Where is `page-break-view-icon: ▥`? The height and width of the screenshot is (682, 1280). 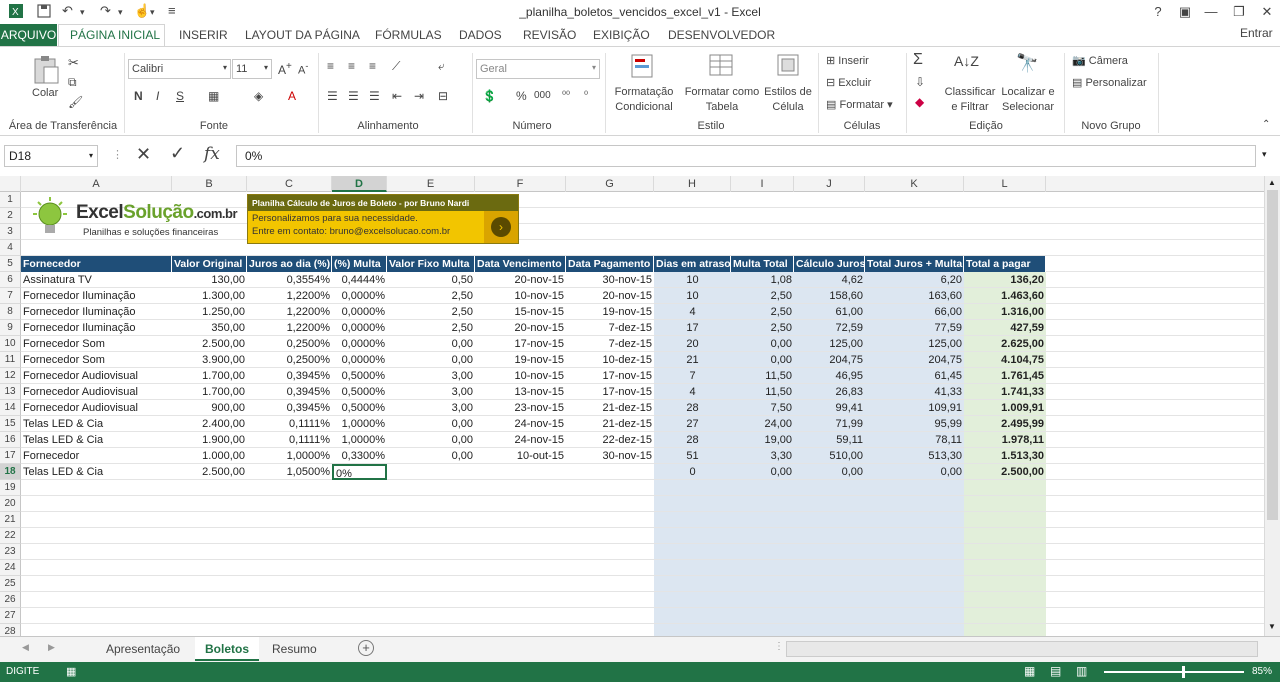 page-break-view-icon: ▥ is located at coordinates (1081, 671).